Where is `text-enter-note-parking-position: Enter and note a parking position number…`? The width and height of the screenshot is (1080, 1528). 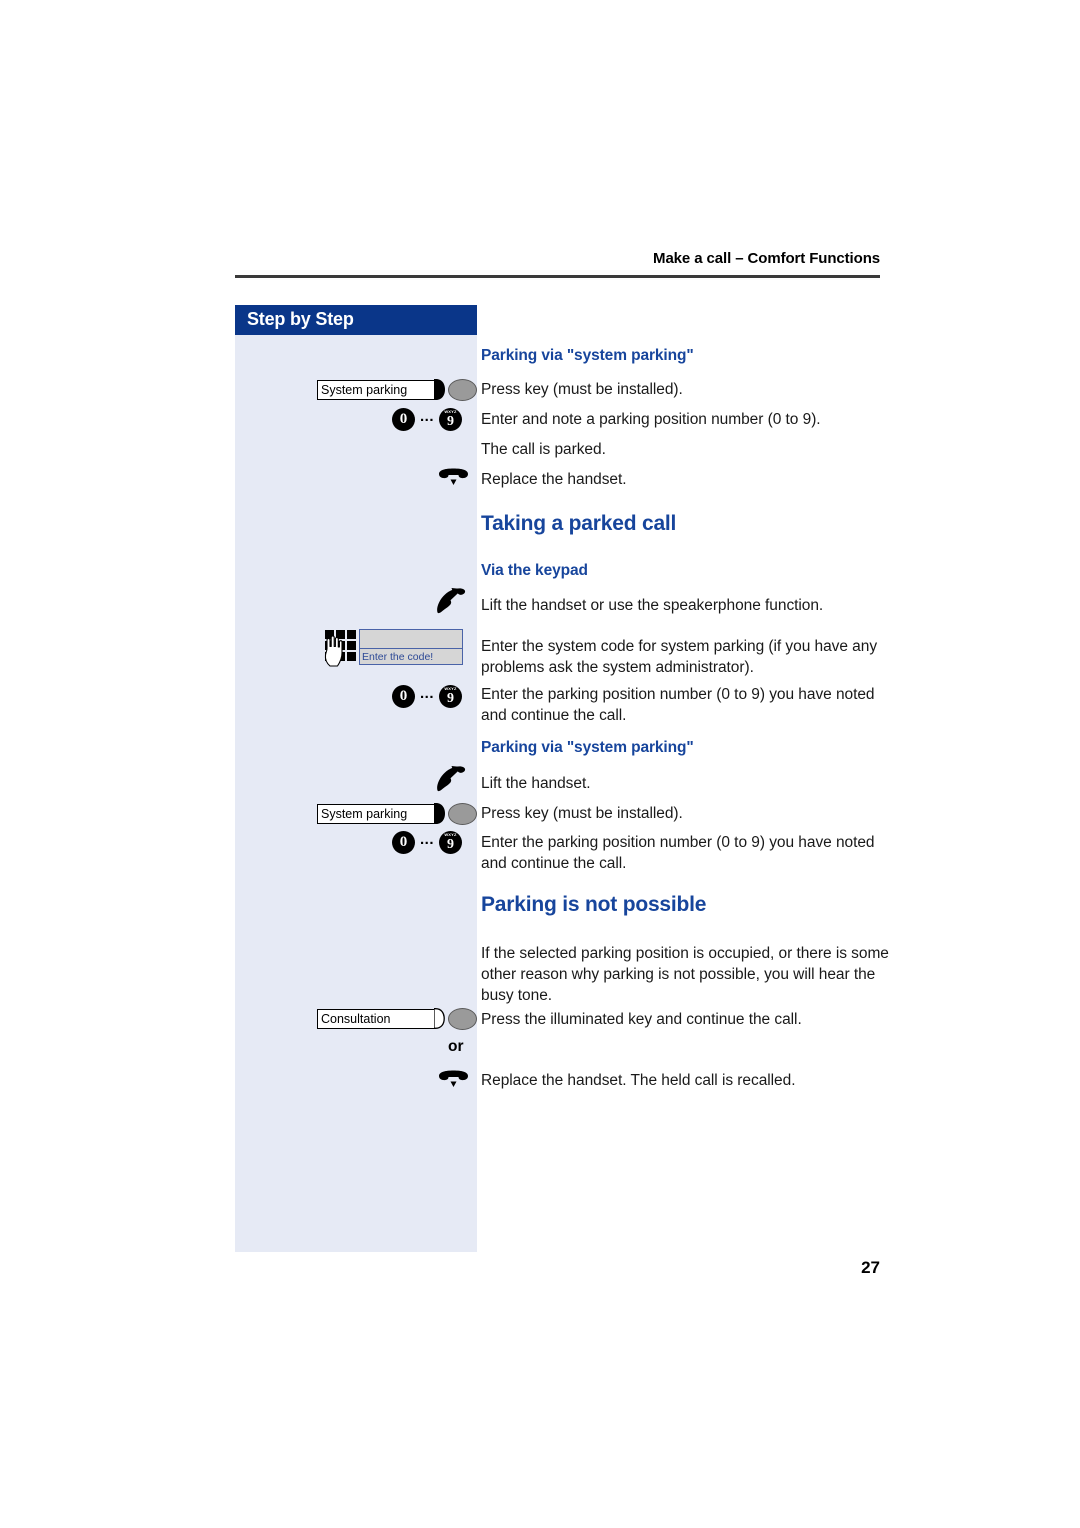 text-enter-note-parking-position: Enter and note a parking position number… is located at coordinates (651, 419).